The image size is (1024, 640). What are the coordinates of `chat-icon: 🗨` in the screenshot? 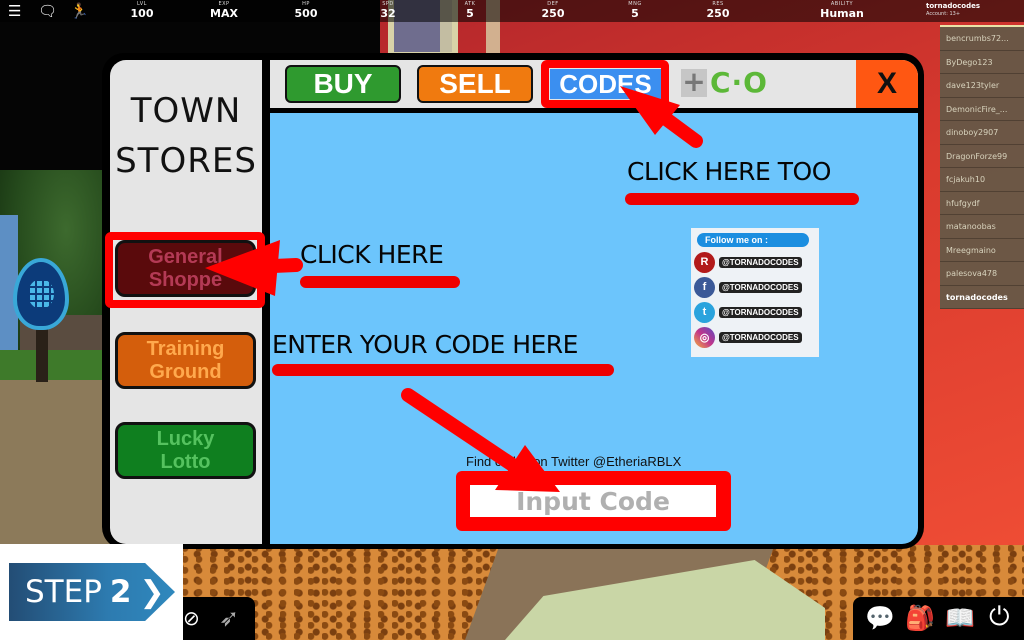 It's located at (47, 11).